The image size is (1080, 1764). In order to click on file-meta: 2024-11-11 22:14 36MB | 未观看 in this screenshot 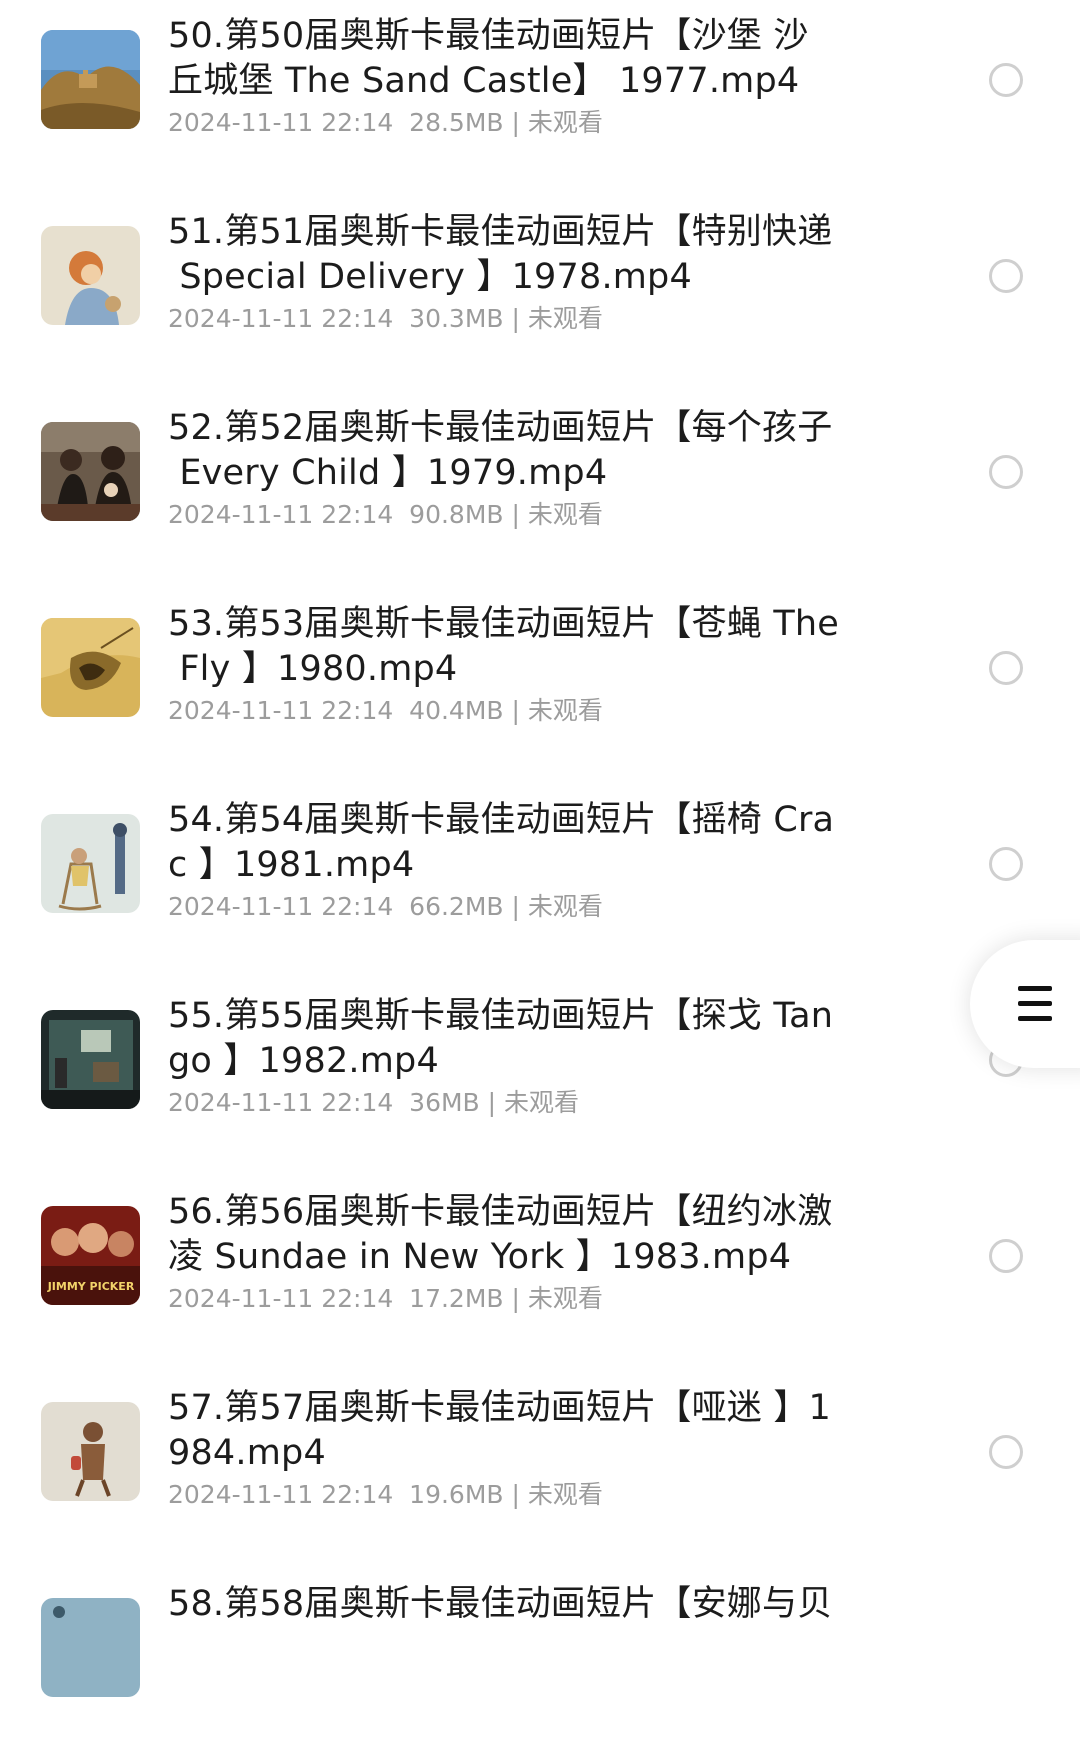, I will do `click(374, 1102)`.